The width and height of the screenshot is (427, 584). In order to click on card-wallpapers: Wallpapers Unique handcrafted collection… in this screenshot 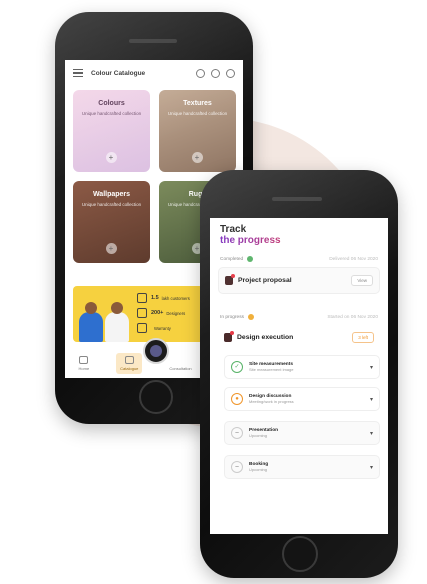, I will do `click(111, 222)`.